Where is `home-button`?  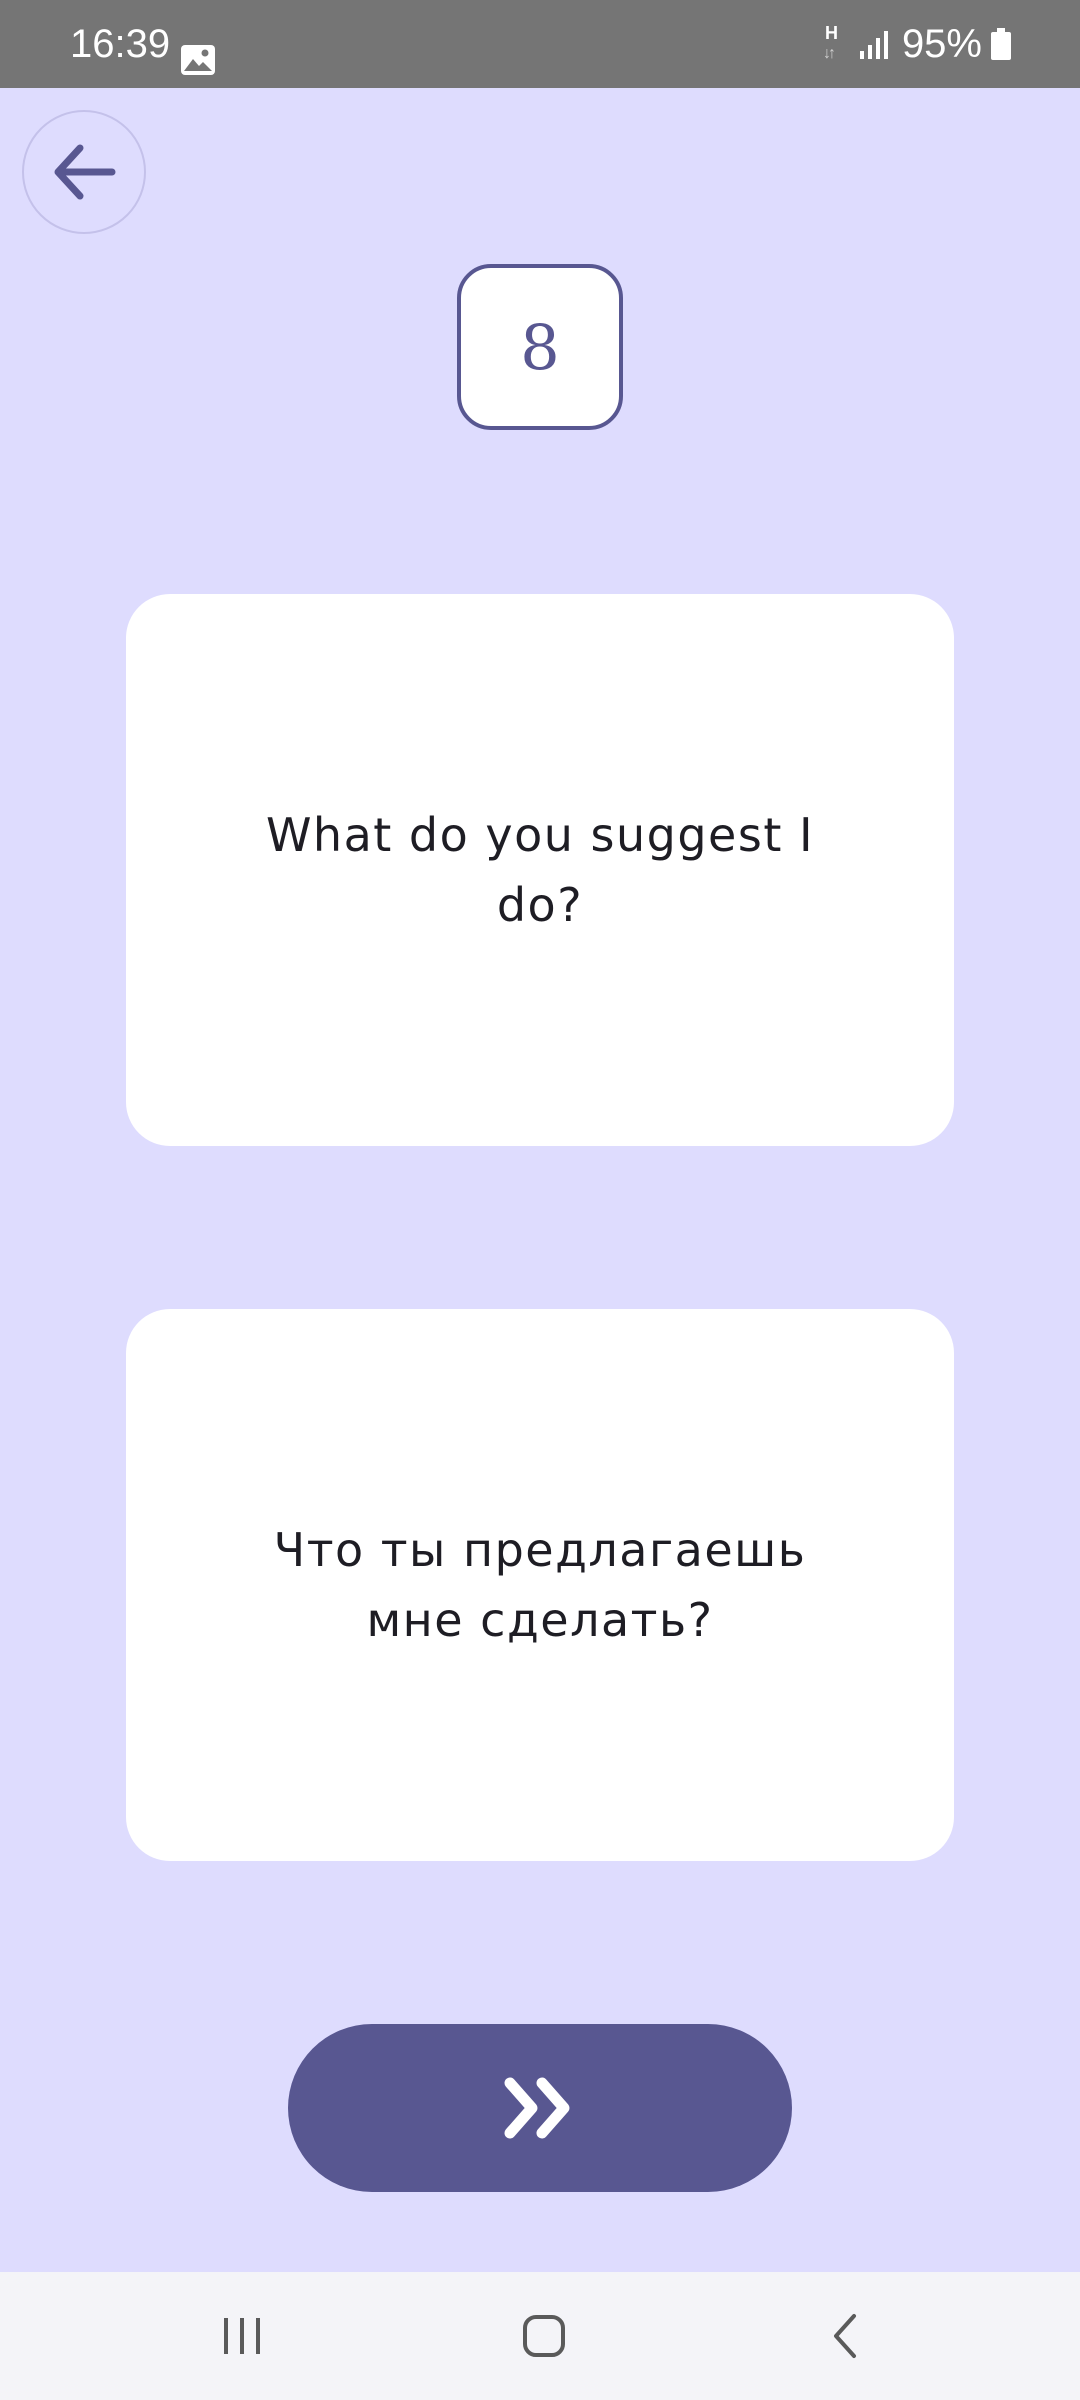 home-button is located at coordinates (544, 2336).